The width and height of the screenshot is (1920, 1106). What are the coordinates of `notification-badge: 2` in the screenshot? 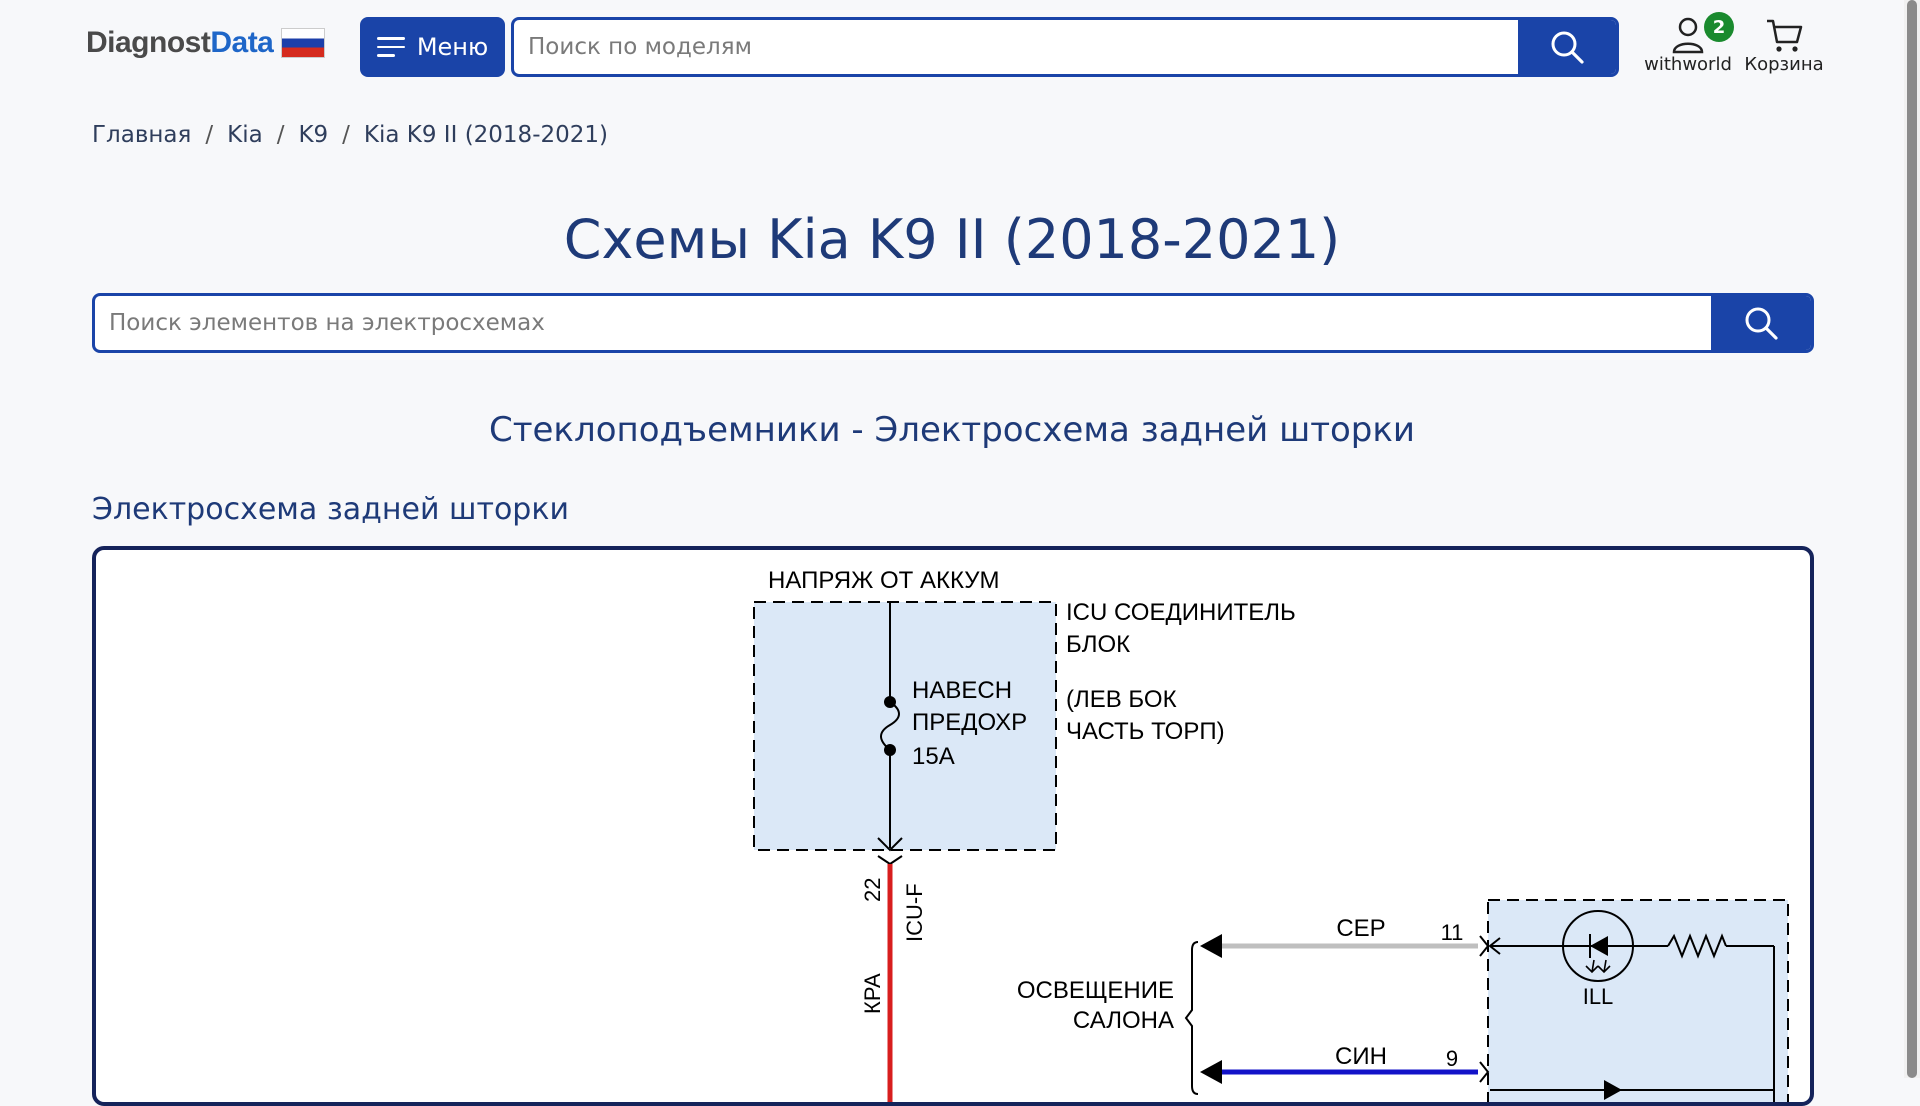 It's located at (1719, 27).